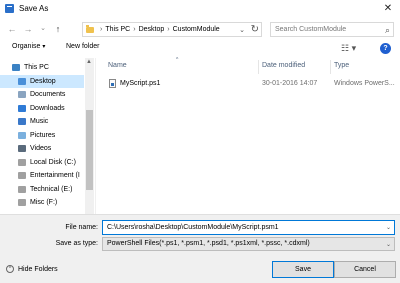 The width and height of the screenshot is (400, 283). What do you see at coordinates (48, 94) in the screenshot?
I see `sidebar-item-label: Documents` at bounding box center [48, 94].